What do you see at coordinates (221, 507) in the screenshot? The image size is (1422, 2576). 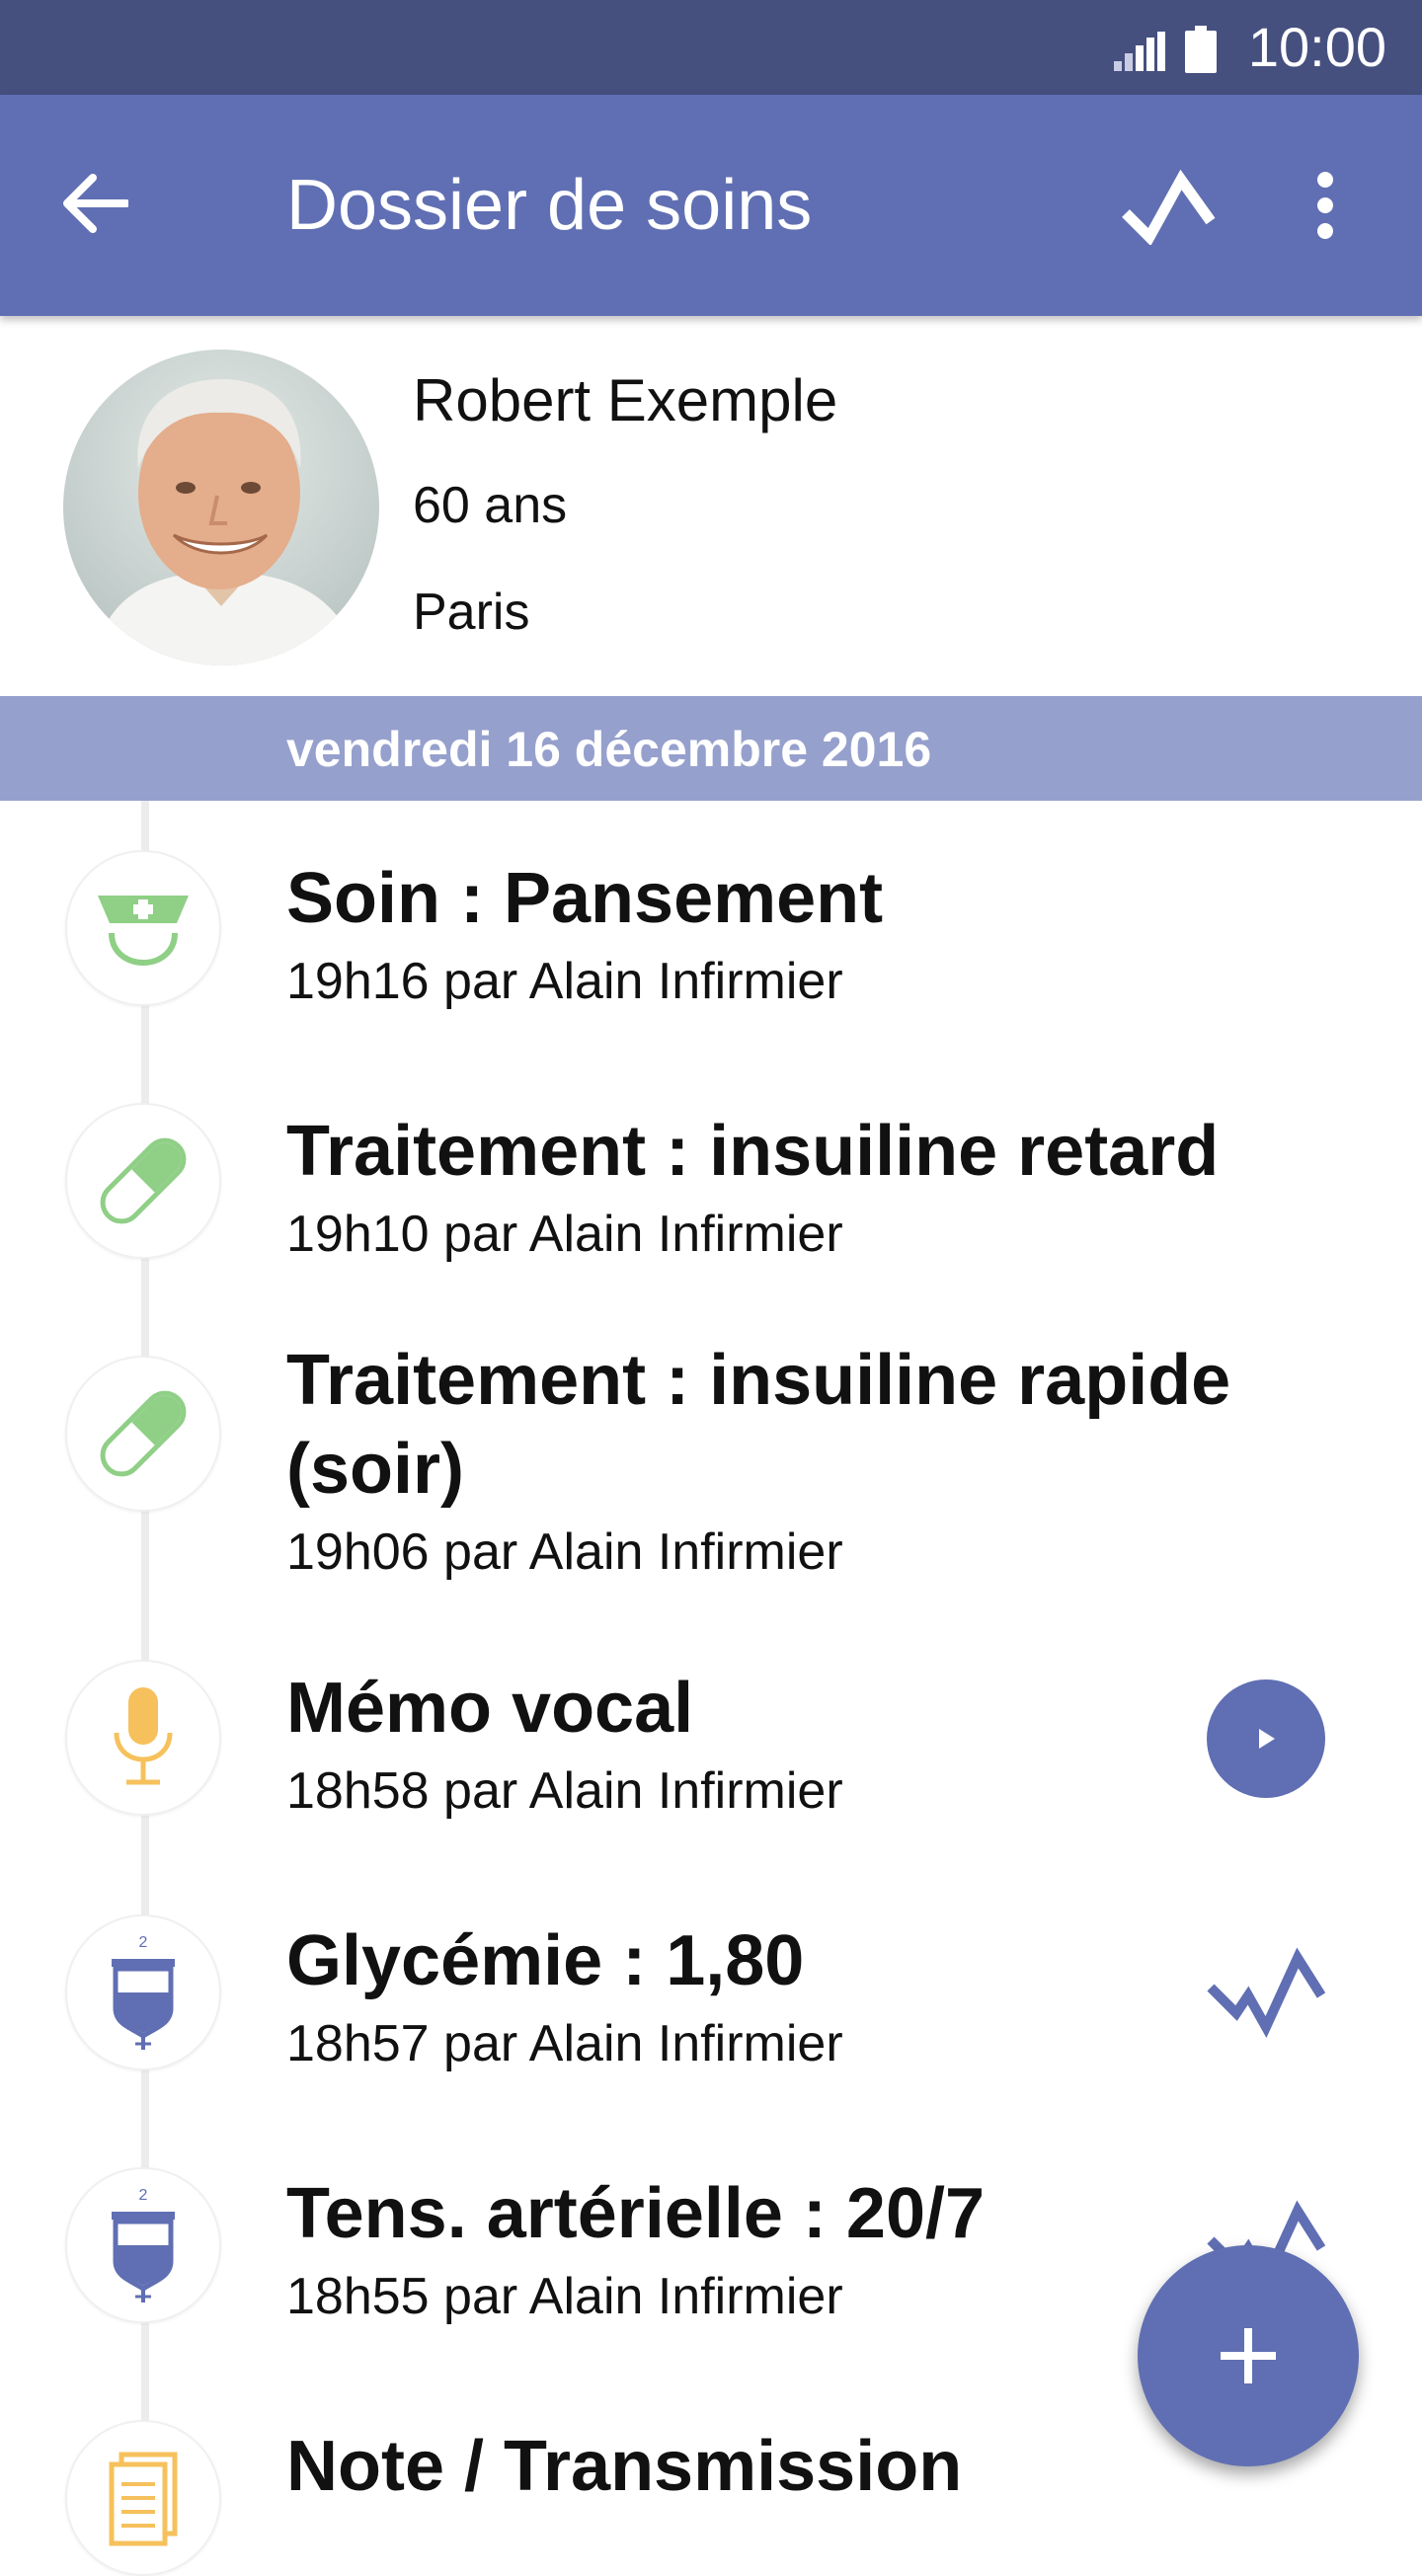 I see `patient-avatar` at bounding box center [221, 507].